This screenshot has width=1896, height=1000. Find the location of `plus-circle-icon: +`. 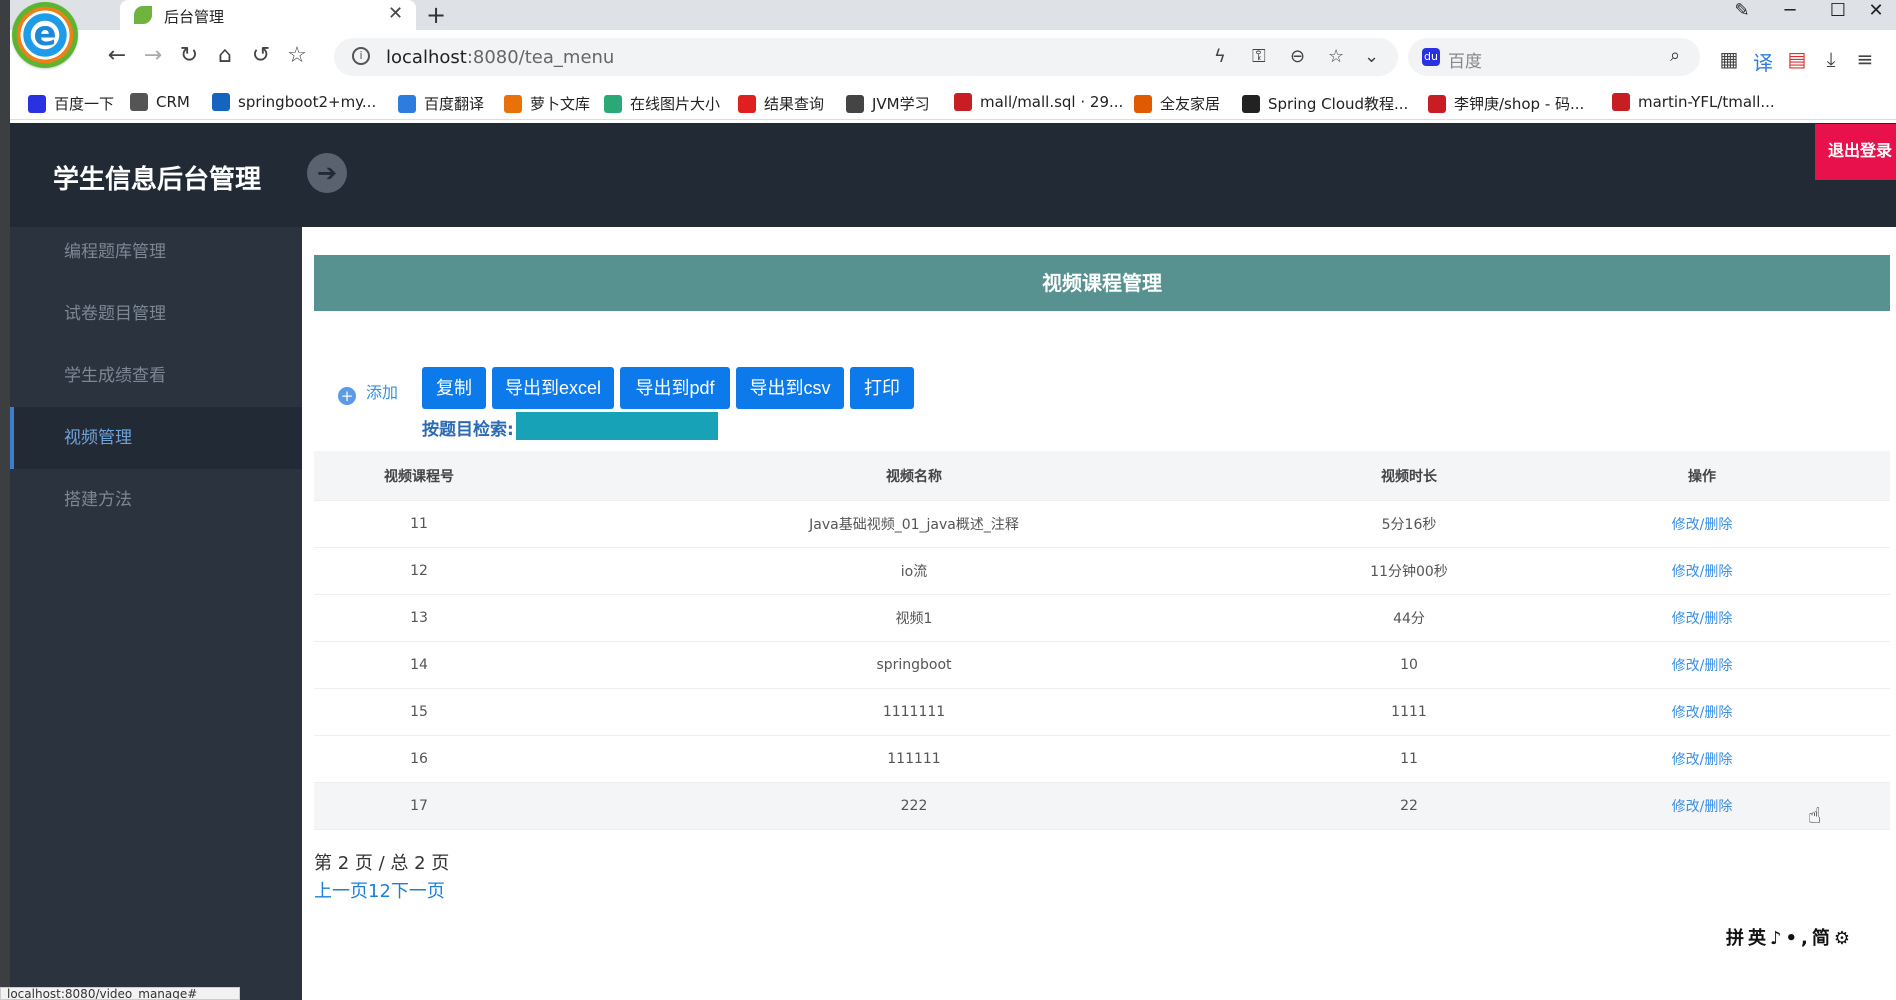

plus-circle-icon: + is located at coordinates (347, 396).